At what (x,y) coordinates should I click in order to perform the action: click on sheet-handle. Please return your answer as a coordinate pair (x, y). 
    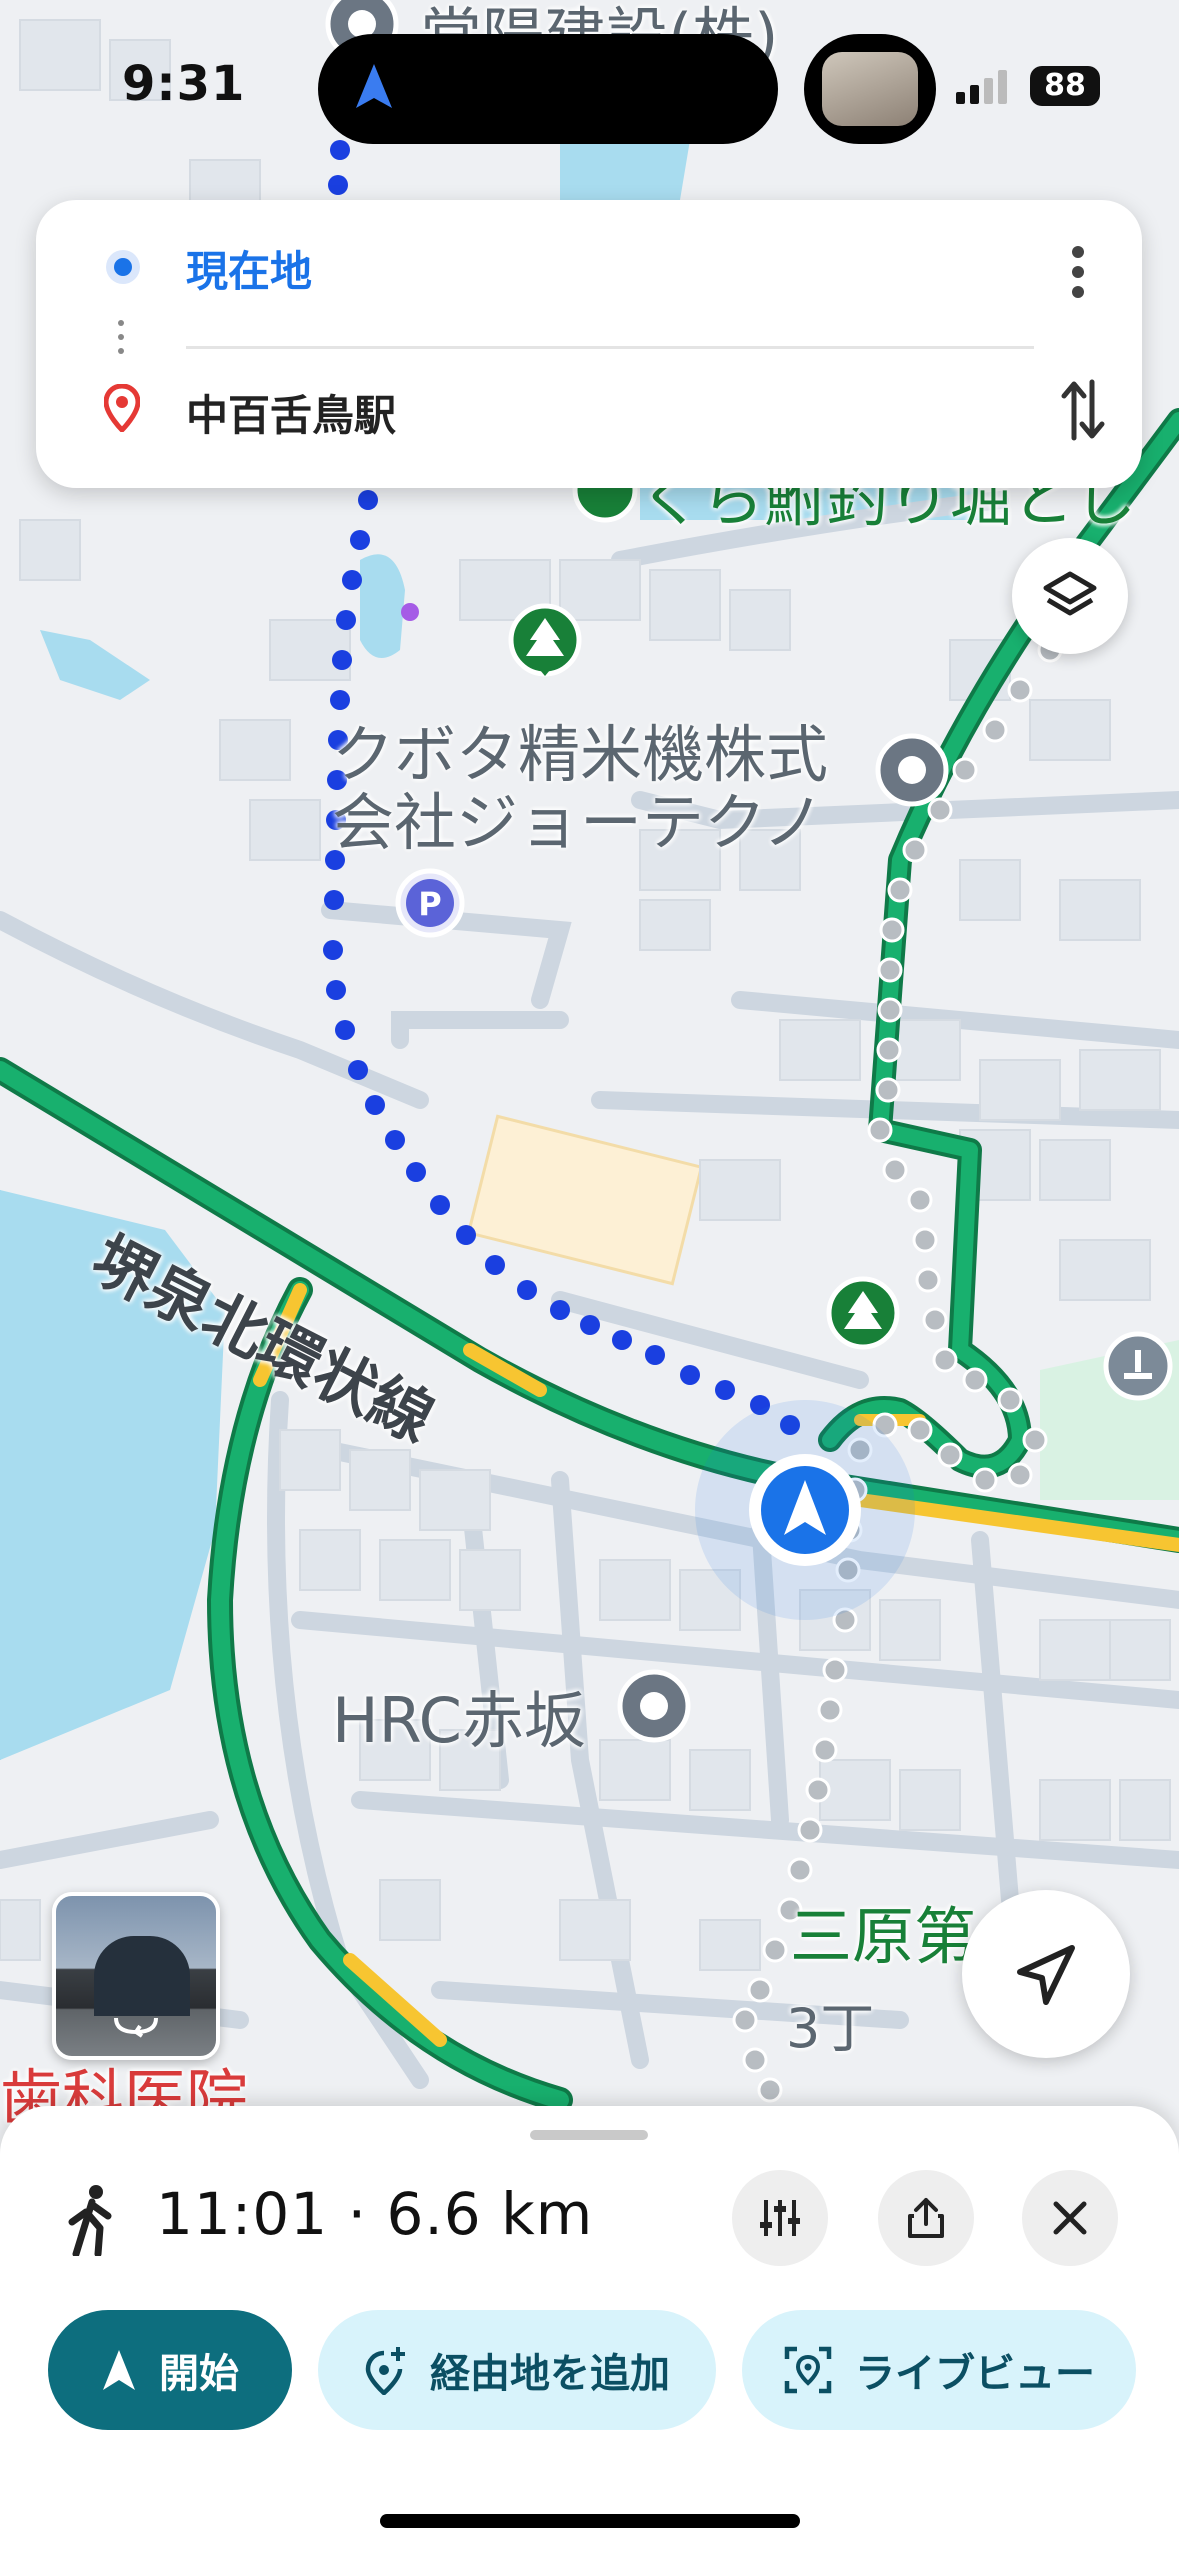
    Looking at the image, I should click on (589, 2135).